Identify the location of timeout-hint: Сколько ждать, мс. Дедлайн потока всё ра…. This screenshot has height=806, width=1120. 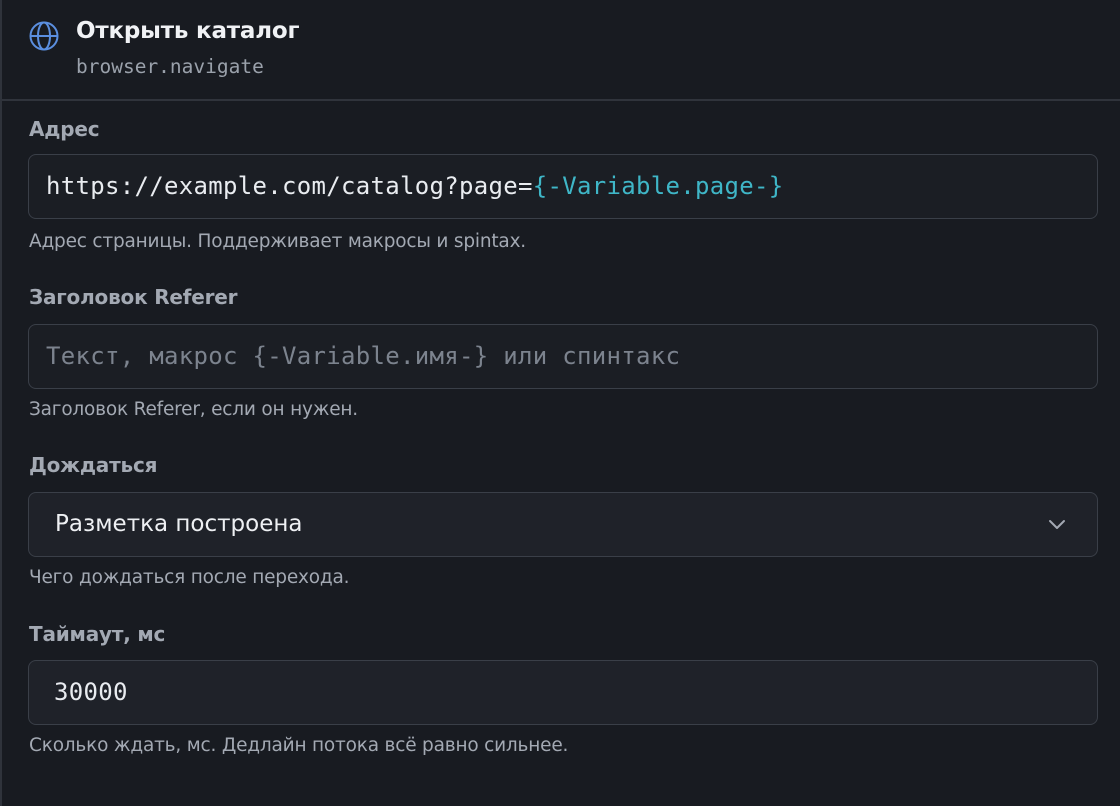
(299, 745).